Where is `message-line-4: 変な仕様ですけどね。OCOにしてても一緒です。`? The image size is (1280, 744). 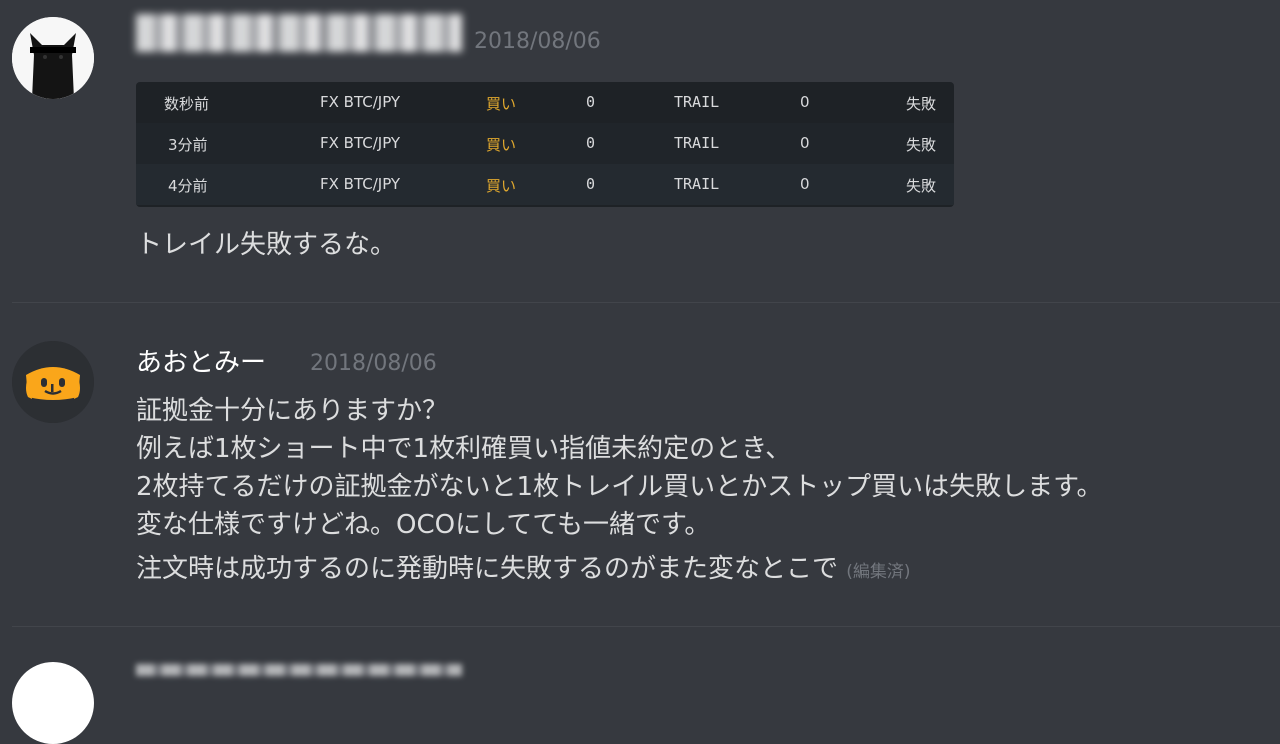 message-line-4: 変な仕様ですけどね。OCOにしてても一緒です。 is located at coordinates (423, 525).